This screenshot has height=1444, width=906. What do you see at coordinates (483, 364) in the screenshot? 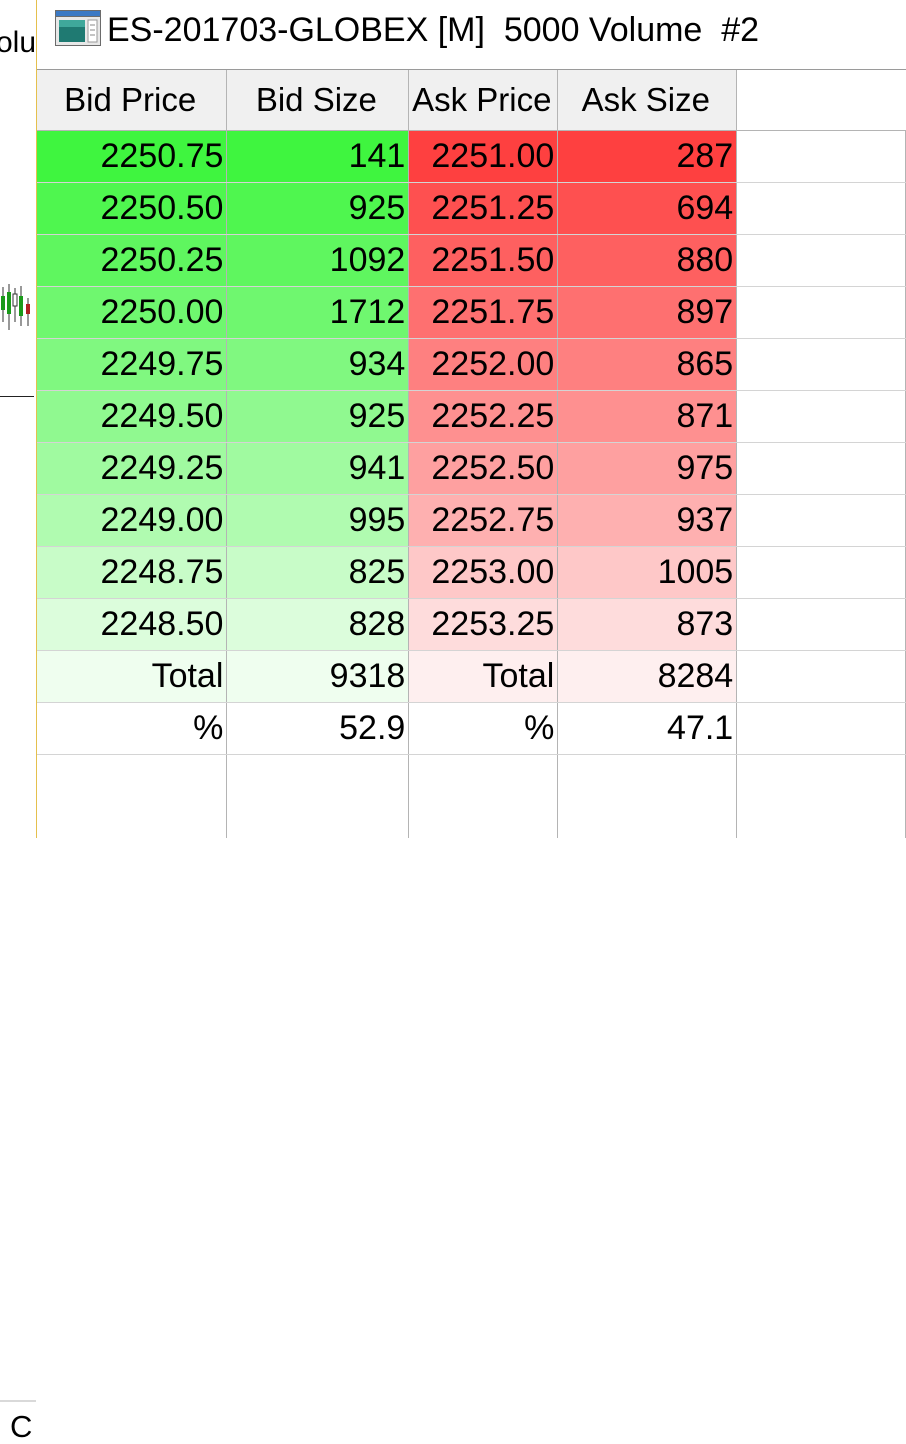
I see `ask-price-cell: 2252.00` at bounding box center [483, 364].